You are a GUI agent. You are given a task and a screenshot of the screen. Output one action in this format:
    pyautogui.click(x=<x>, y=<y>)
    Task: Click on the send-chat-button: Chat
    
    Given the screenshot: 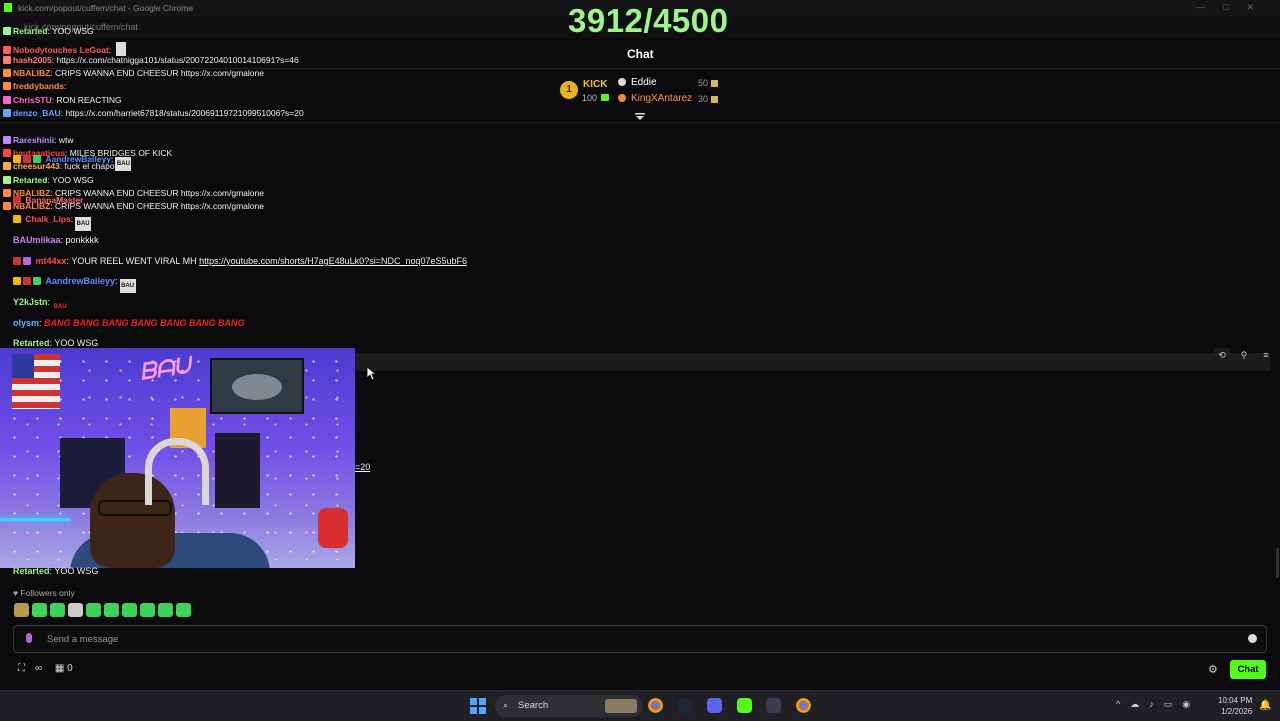 What is the action you would take?
    pyautogui.click(x=1248, y=669)
    